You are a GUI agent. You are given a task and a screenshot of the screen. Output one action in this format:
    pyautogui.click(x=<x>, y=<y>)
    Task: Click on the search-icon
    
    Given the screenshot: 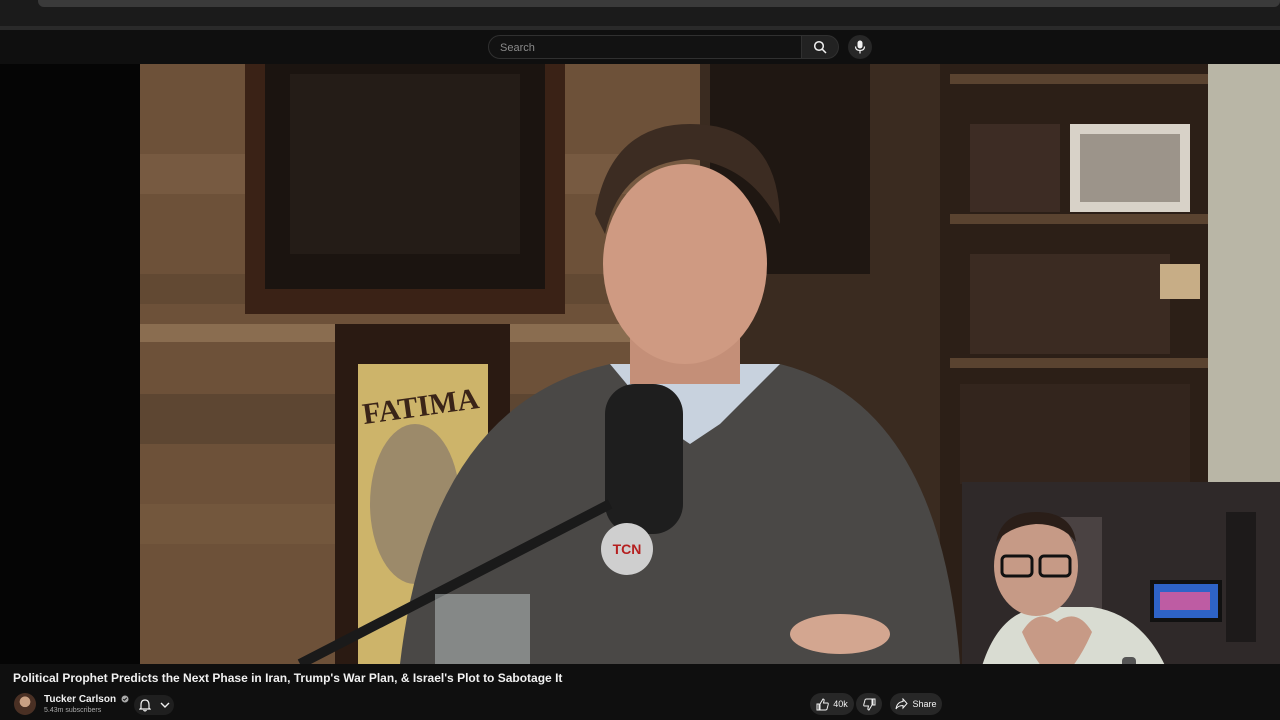 What is the action you would take?
    pyautogui.click(x=820, y=47)
    